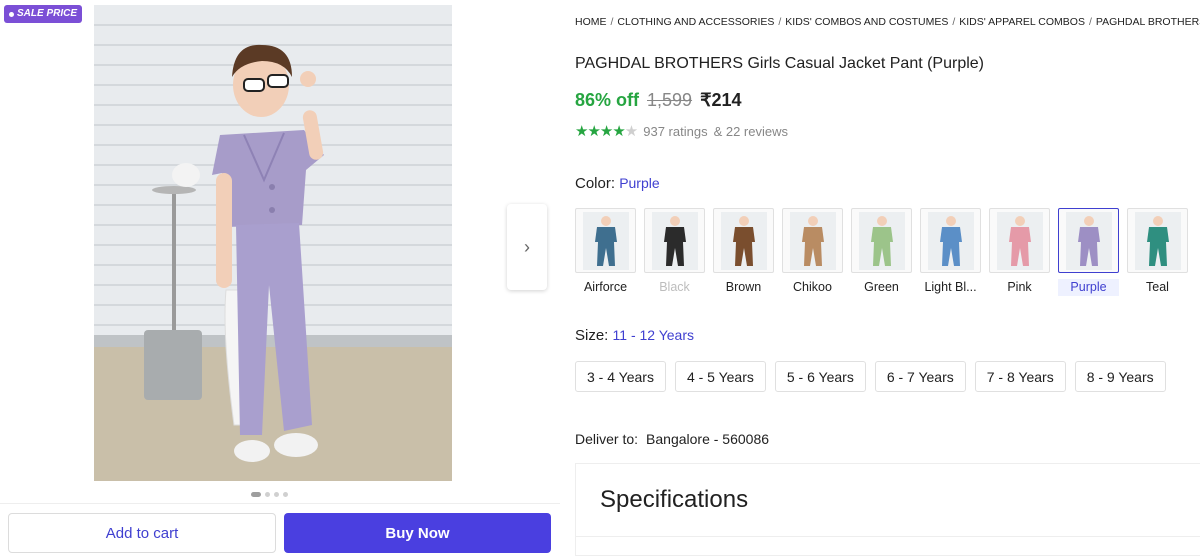  Describe the element at coordinates (750, 131) in the screenshot. I see `reviews-count: & 22 reviews` at that location.